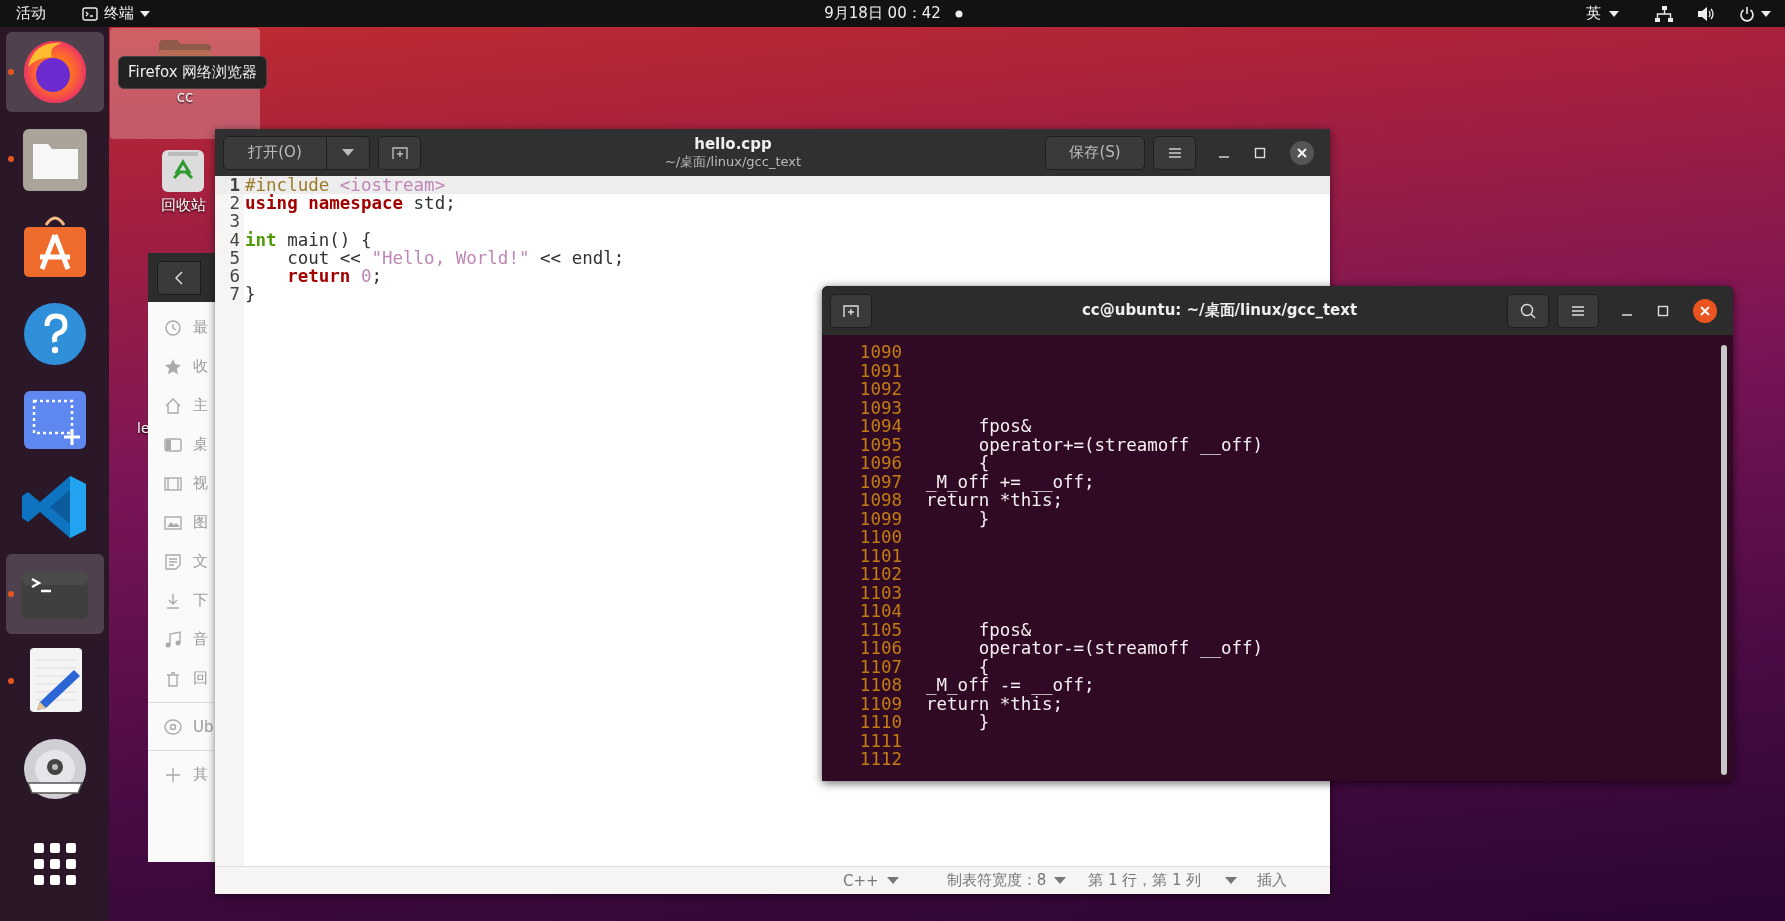 The height and width of the screenshot is (921, 1785). What do you see at coordinates (880, 685) in the screenshot?
I see `line-number: 1108` at bounding box center [880, 685].